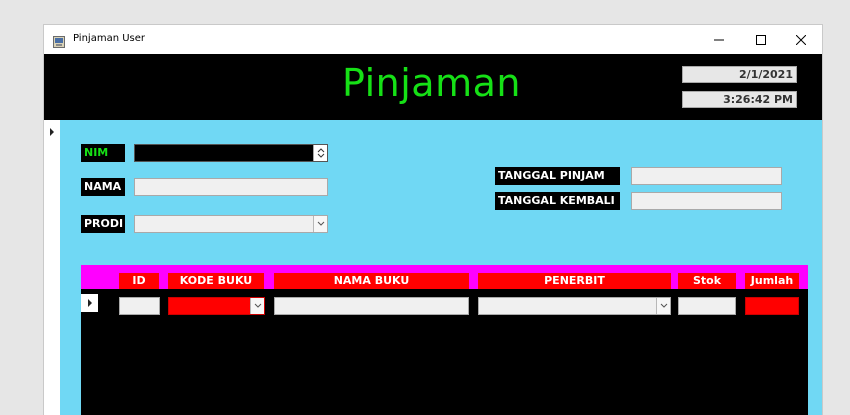 The image size is (850, 415). I want to click on maximize-button, so click(761, 39).